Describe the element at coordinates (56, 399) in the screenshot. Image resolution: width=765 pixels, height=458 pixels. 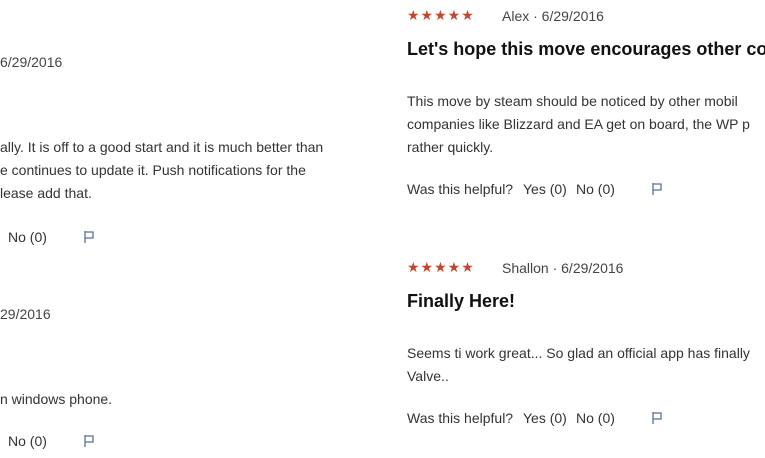
I see `review-body-line: n windows phone.` at that location.